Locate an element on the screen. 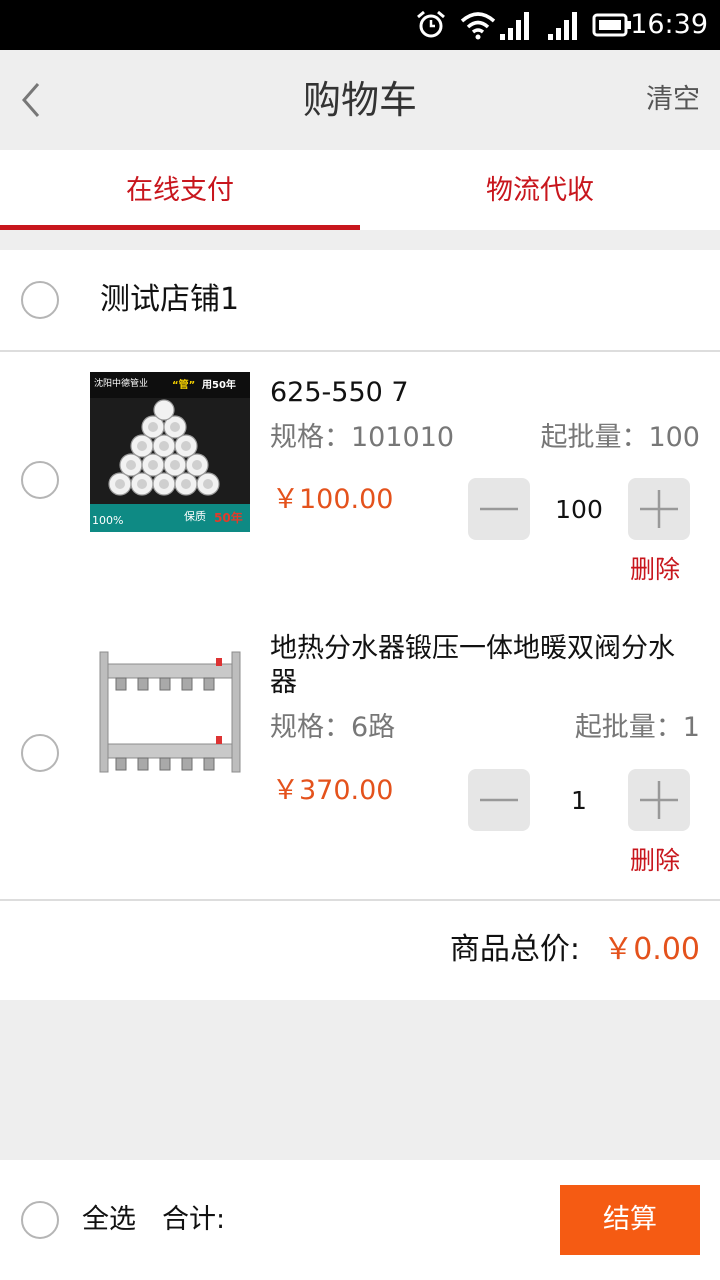  image-brand-text: 沈阳中德管业 is located at coordinates (121, 383).